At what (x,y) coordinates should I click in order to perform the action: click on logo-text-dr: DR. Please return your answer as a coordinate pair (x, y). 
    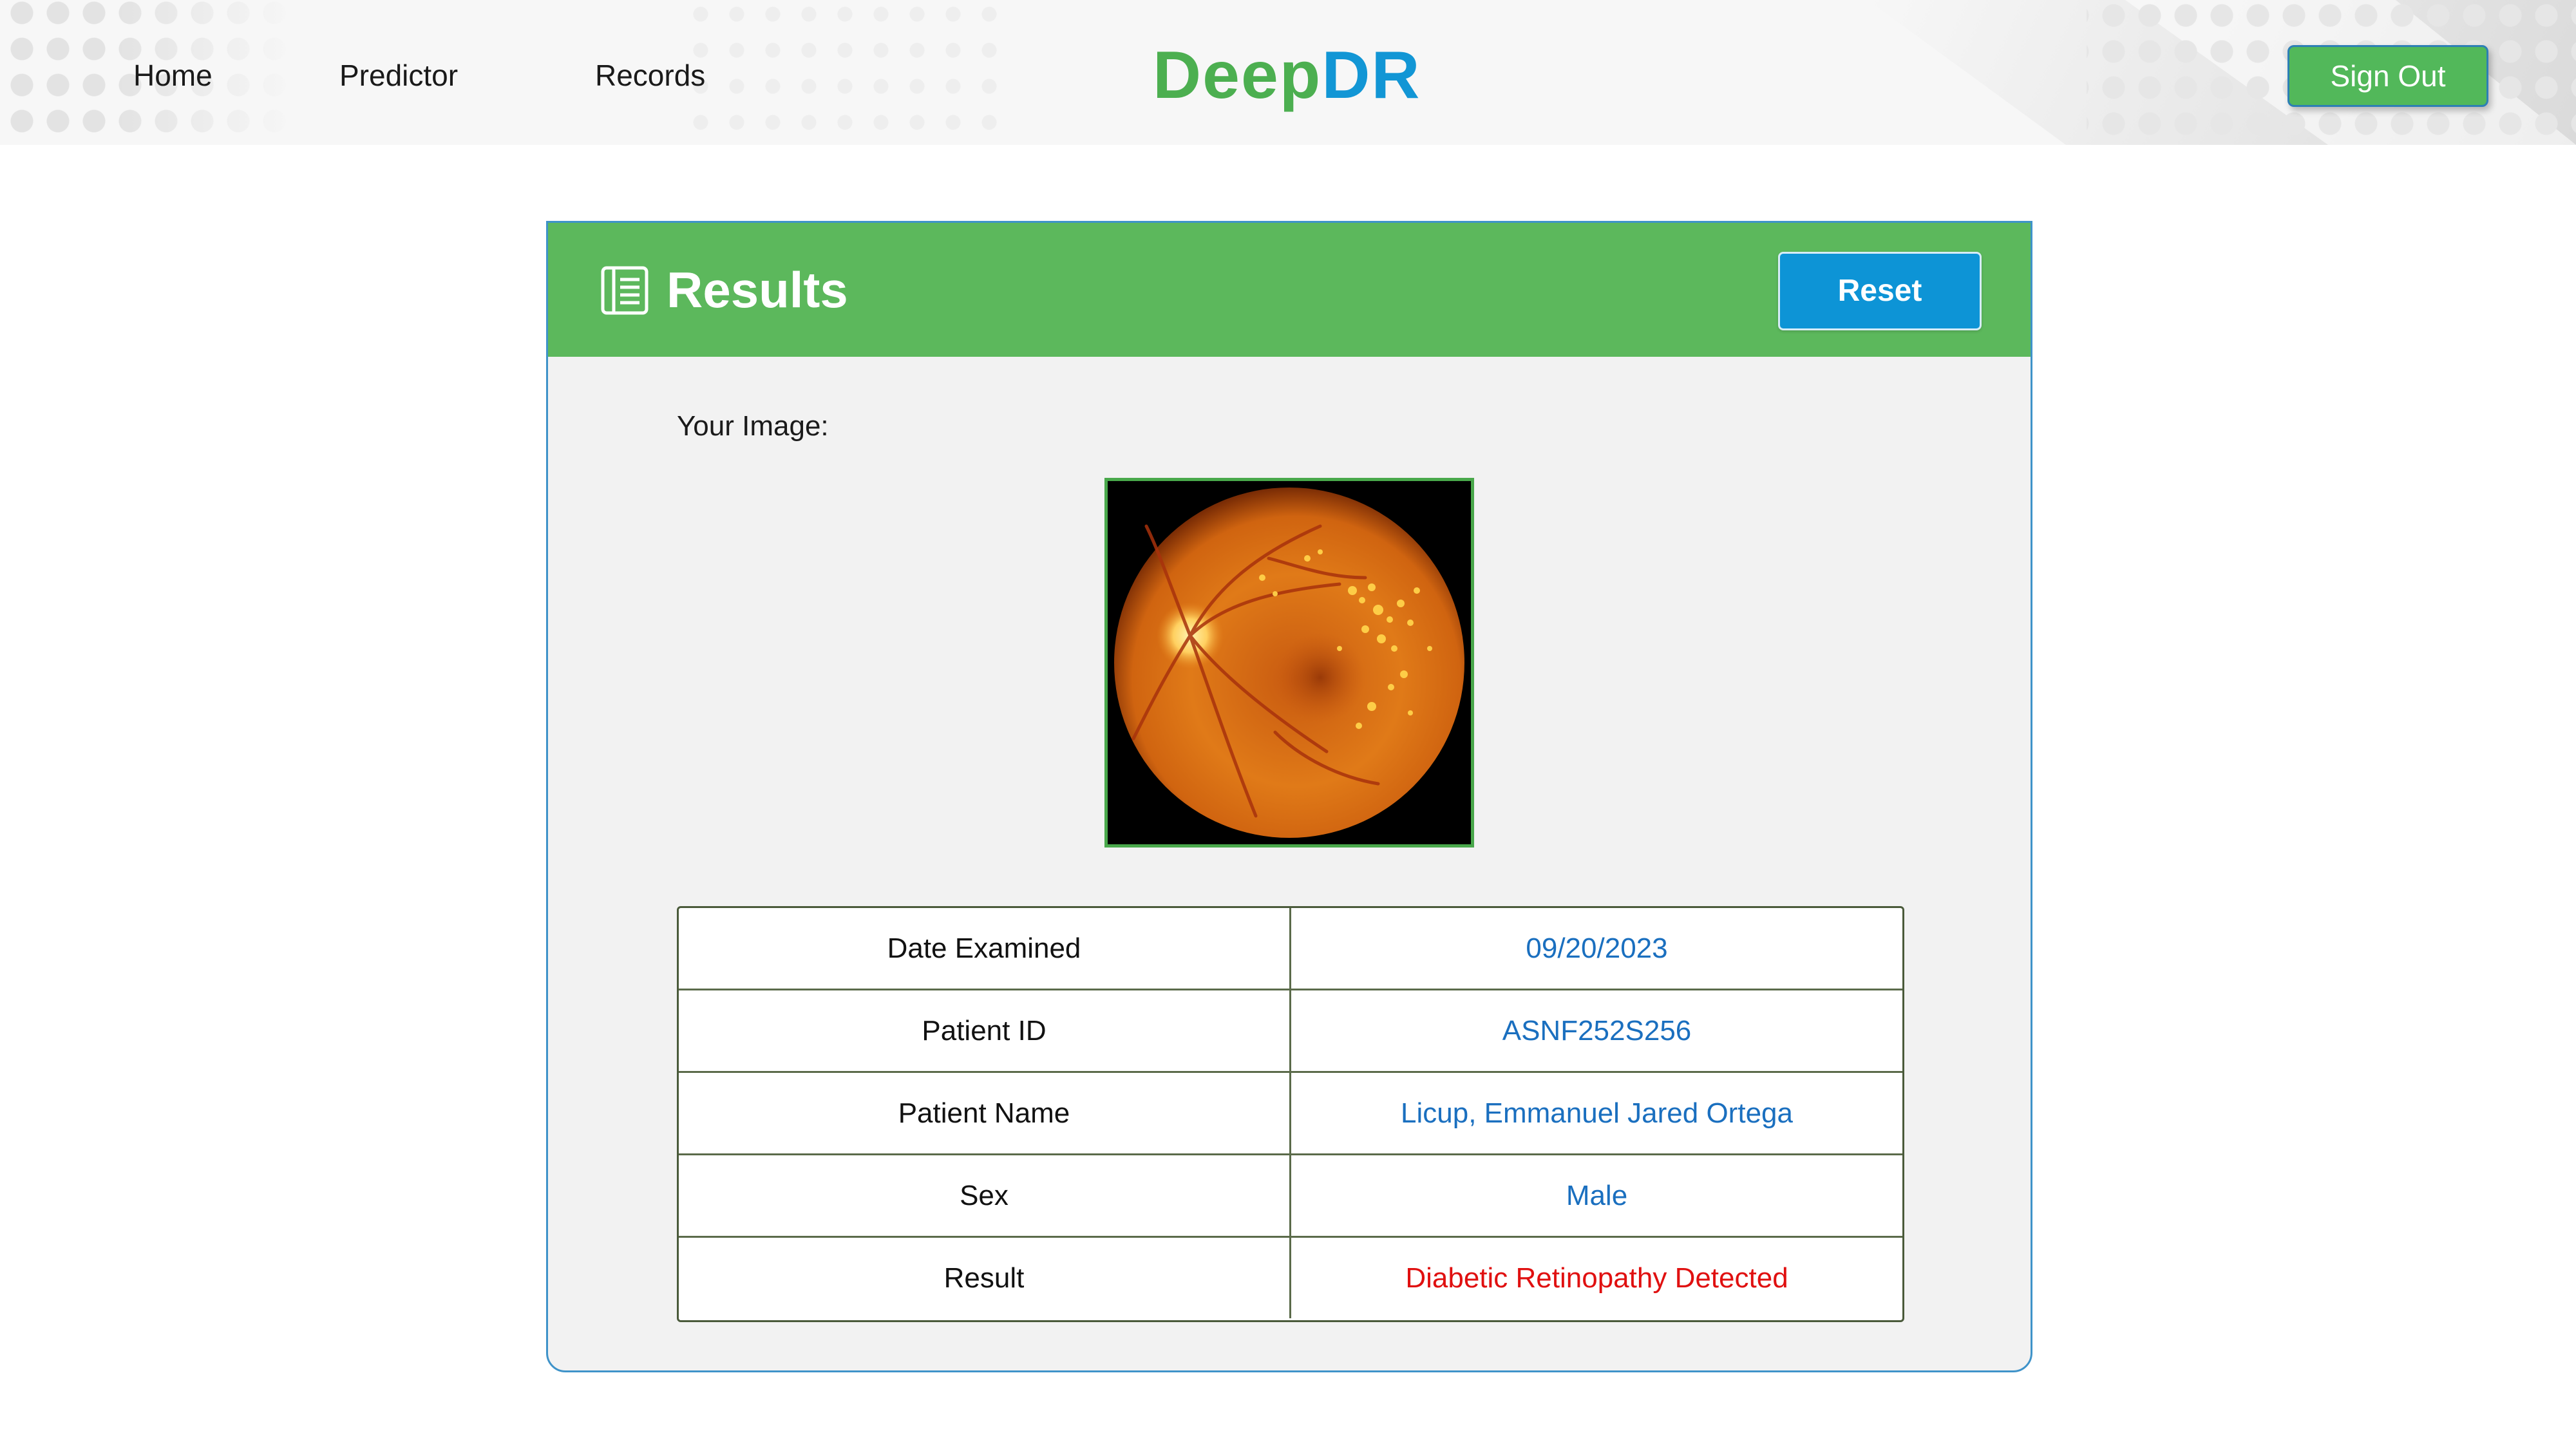
    Looking at the image, I should click on (1371, 75).